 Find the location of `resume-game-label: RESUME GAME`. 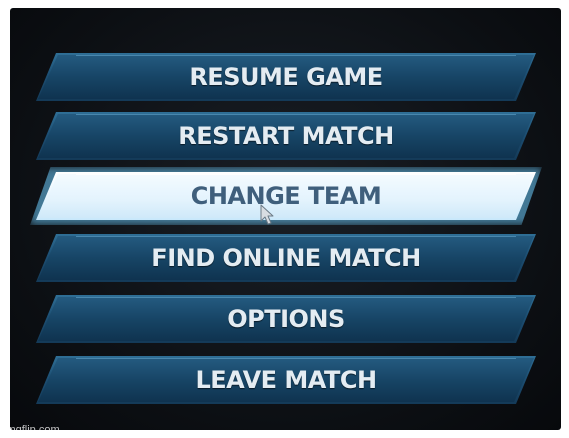

resume-game-label: RESUME GAME is located at coordinates (286, 77).